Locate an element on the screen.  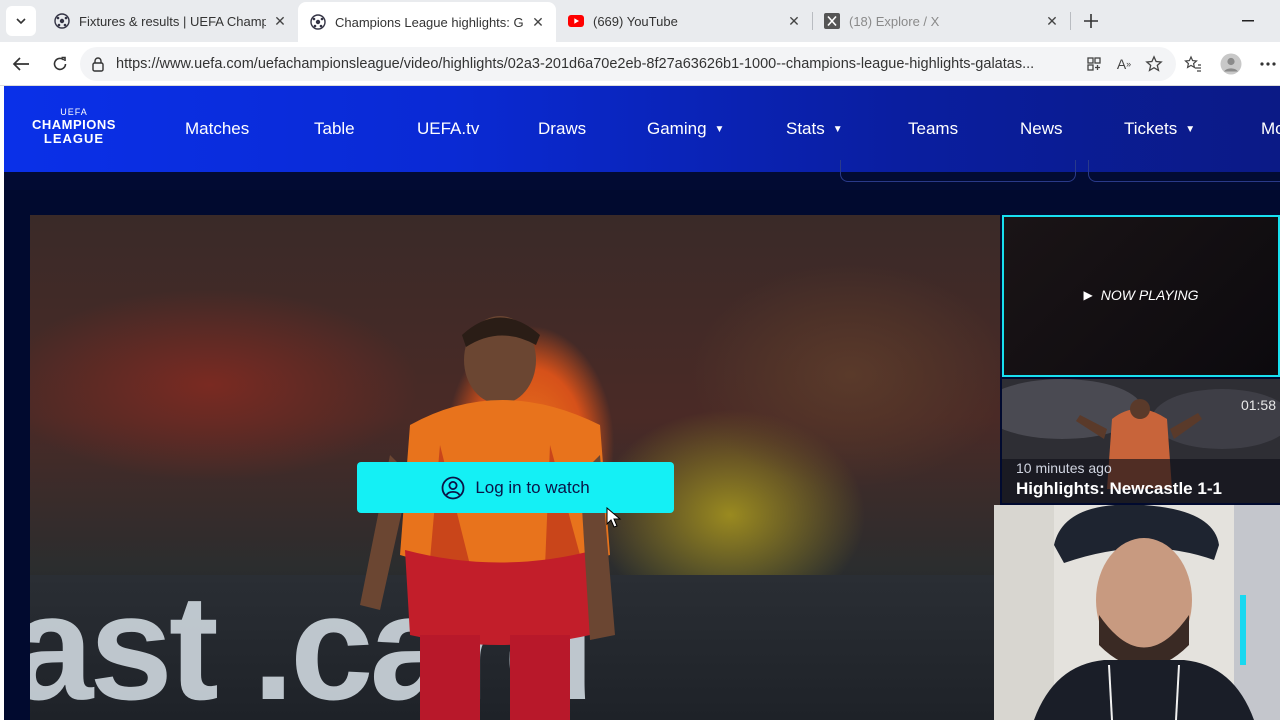
champions-league-logo: UEFA CHAMPIONS LEAGUE is located at coordinates (74, 129).